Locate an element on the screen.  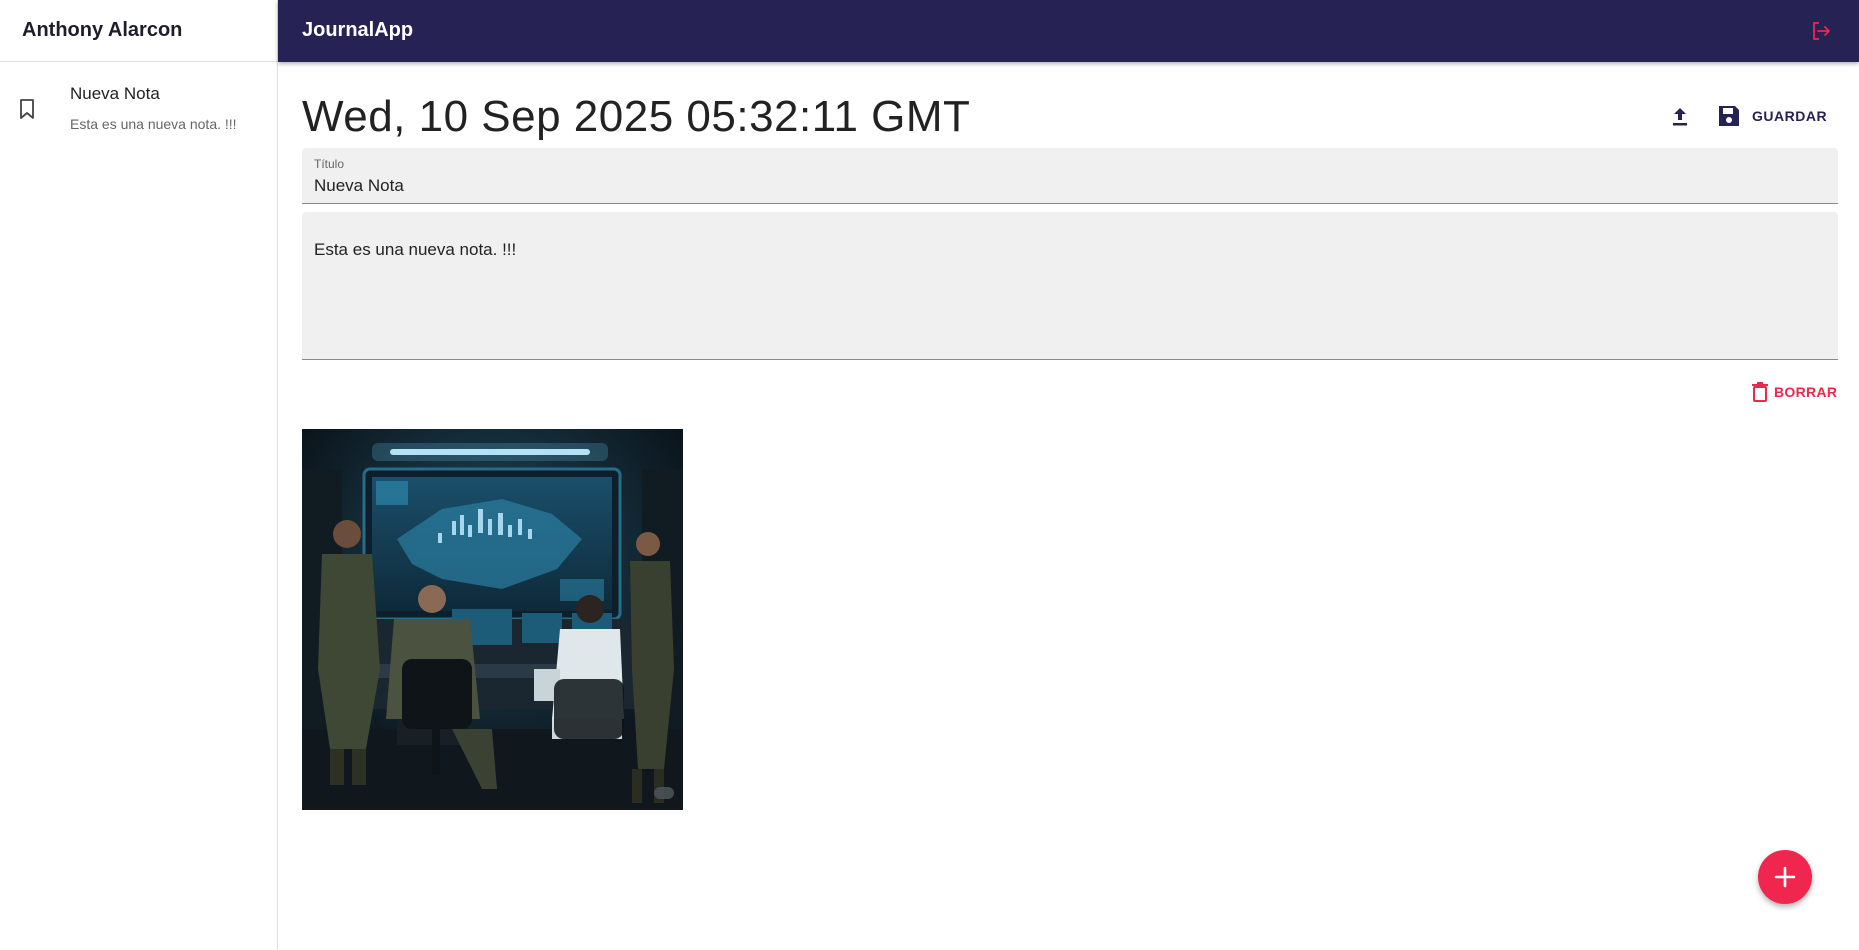
delete-label: BORRAR is located at coordinates (1806, 392).